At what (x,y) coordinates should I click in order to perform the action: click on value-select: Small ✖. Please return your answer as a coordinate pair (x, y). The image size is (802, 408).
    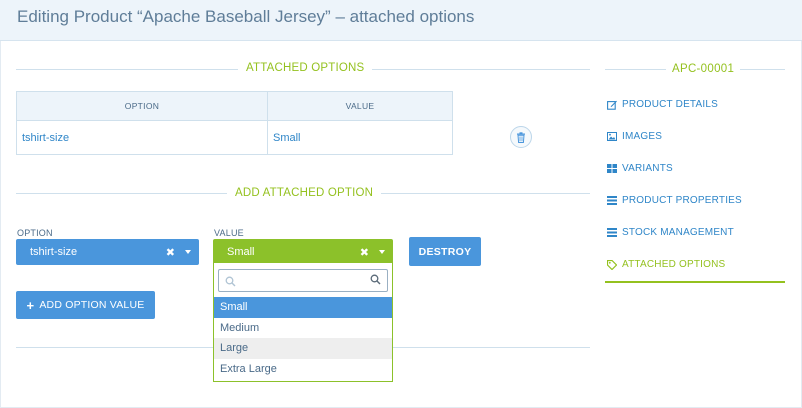
    Looking at the image, I should click on (303, 252).